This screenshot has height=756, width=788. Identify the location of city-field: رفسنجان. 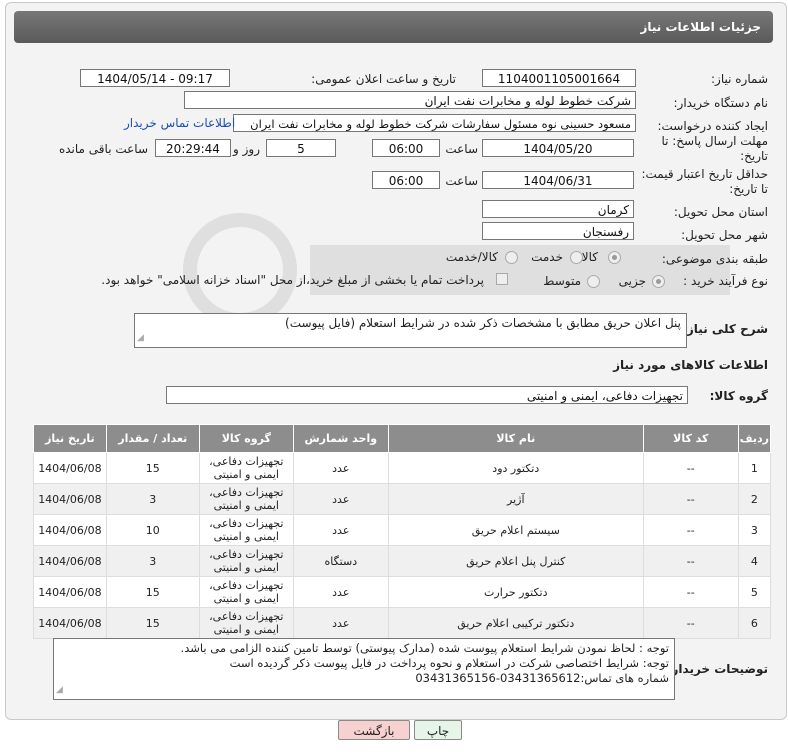
(558, 231).